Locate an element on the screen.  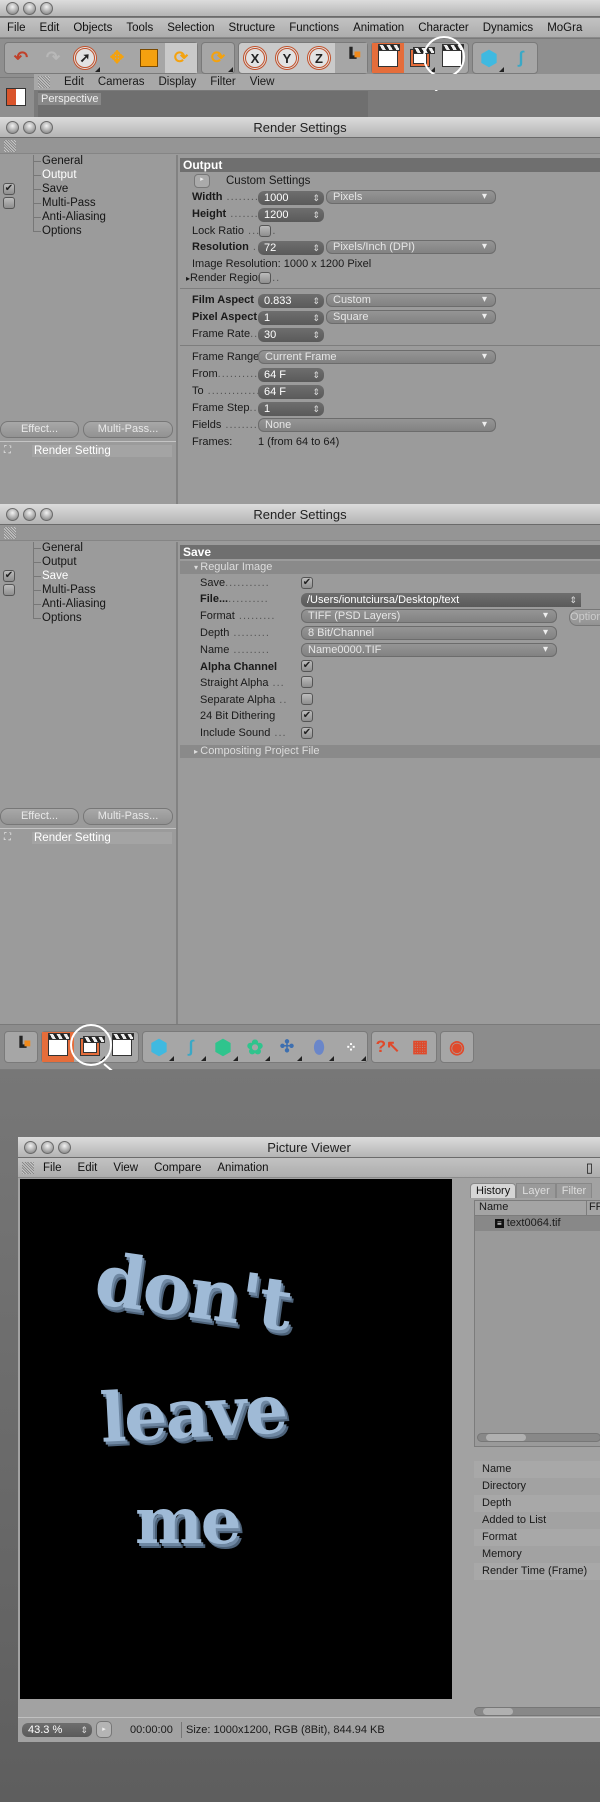
render-view-icon is located at coordinates (388, 58).